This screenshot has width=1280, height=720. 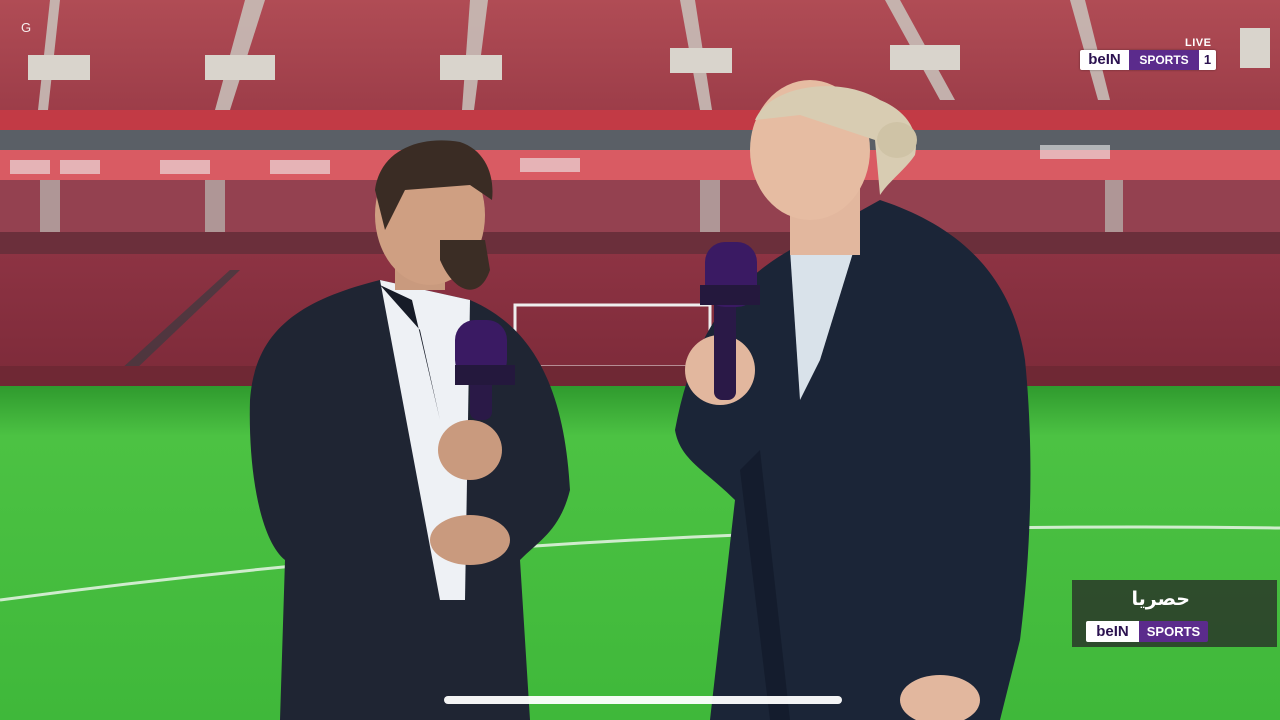 I want to click on channel-logo-brand: beIN, so click(x=1104, y=60).